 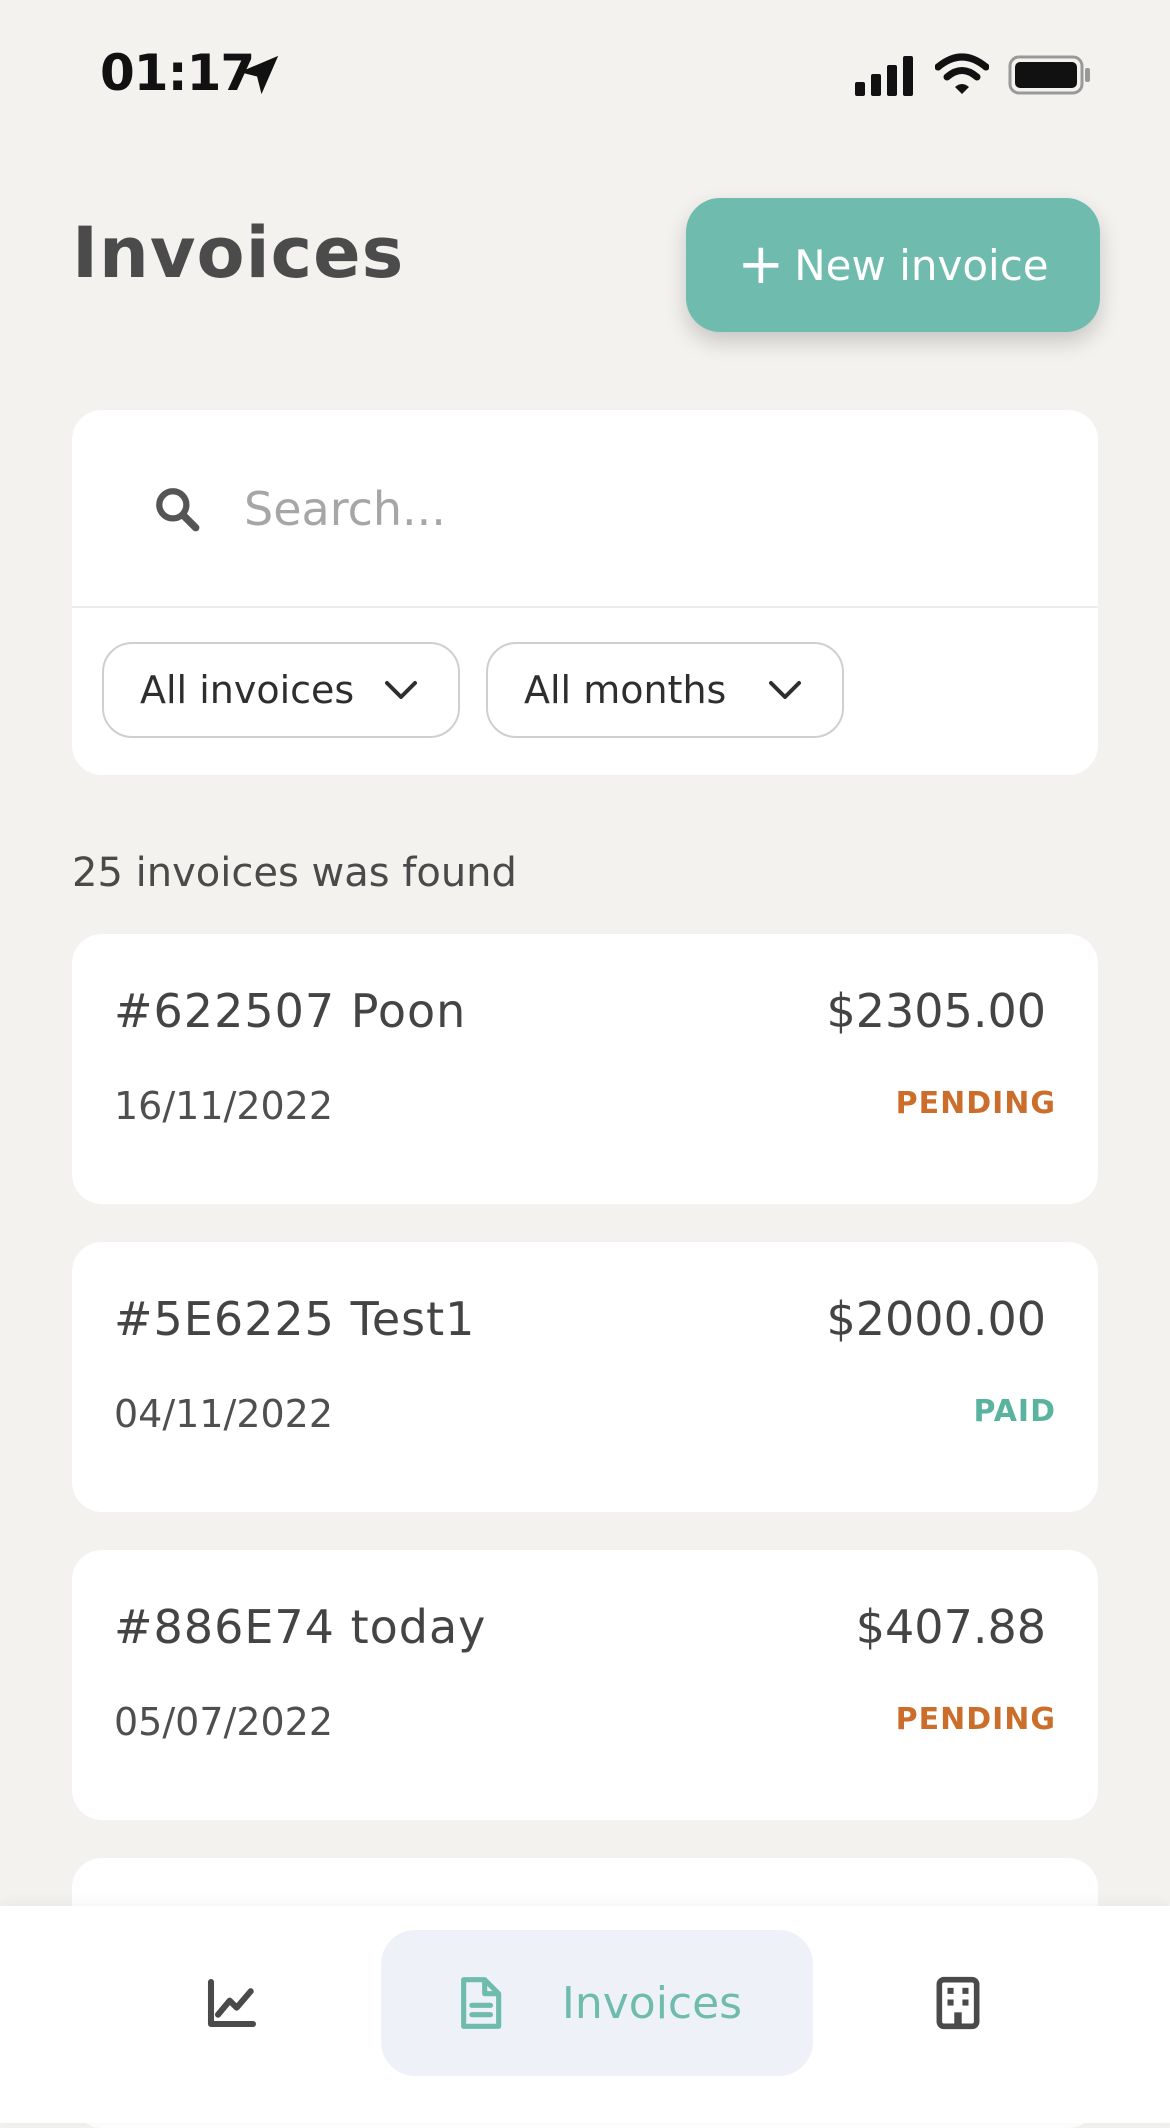 I want to click on plus-icon: +, so click(x=761, y=264).